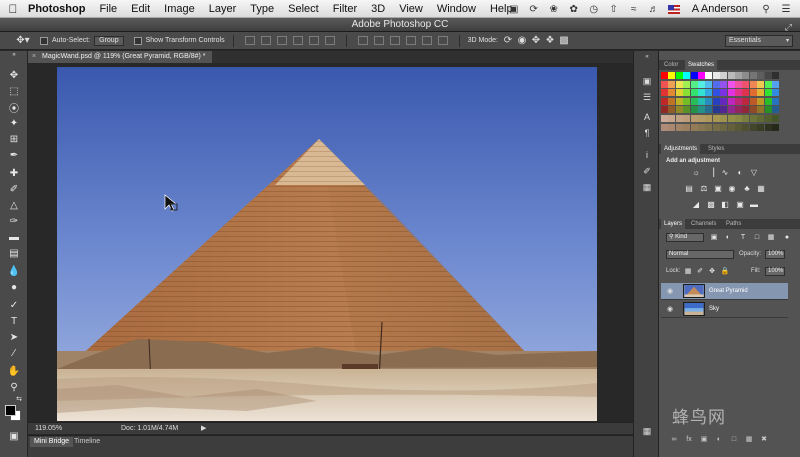 Image resolution: width=800 pixels, height=457 pixels. What do you see at coordinates (712, 271) in the screenshot?
I see `lock-position-icon: ✥` at bounding box center [712, 271].